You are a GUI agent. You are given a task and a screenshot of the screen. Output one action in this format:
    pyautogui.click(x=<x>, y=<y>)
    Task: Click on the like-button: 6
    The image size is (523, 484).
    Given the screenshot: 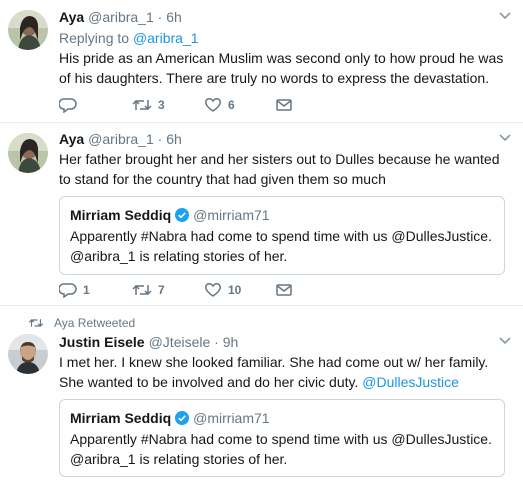 What is the action you would take?
    pyautogui.click(x=219, y=105)
    